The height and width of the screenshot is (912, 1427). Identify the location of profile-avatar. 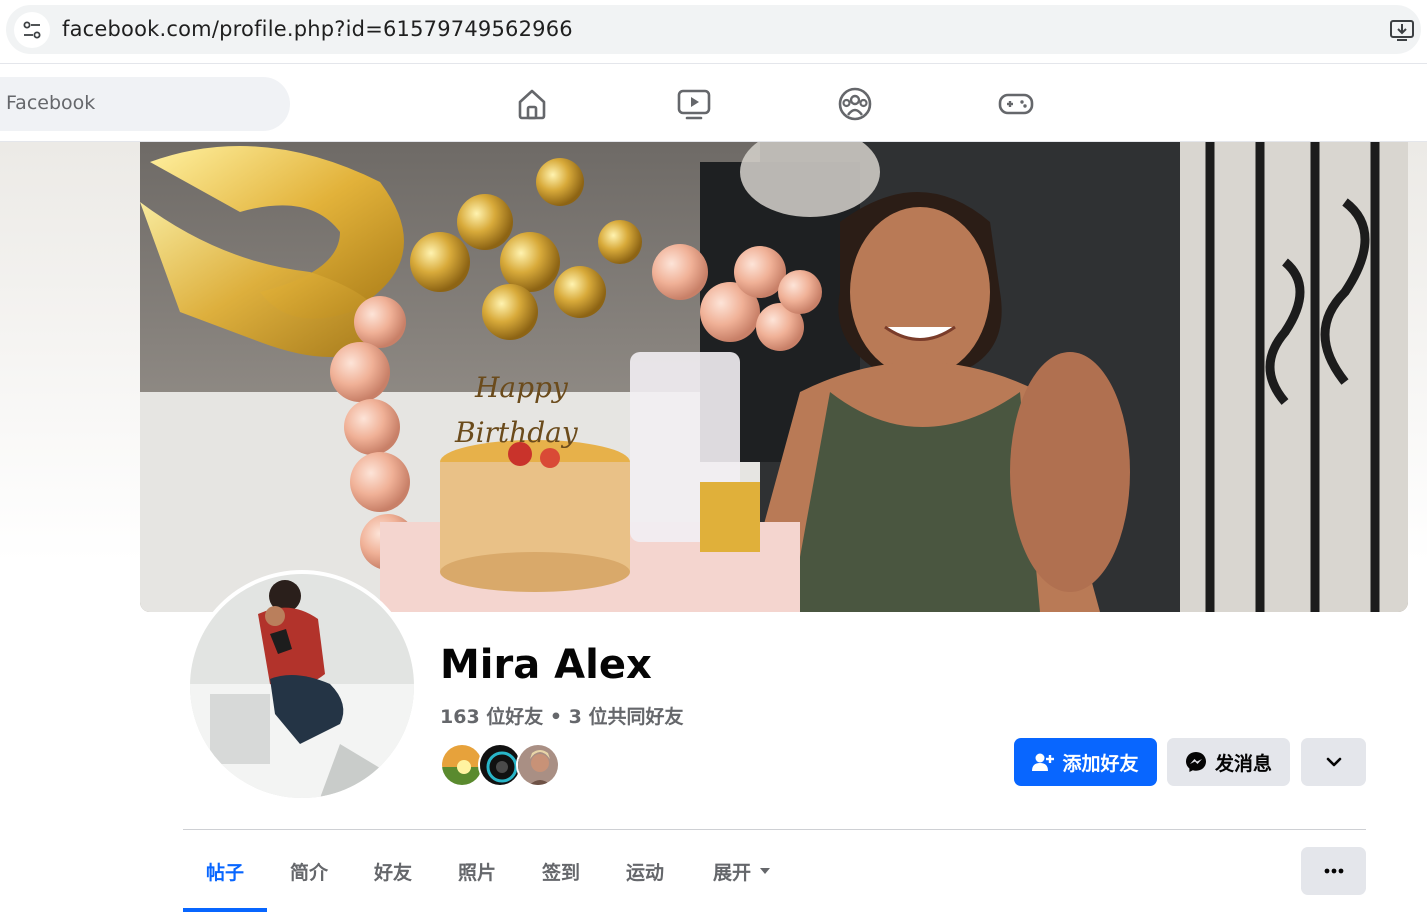
(302, 686).